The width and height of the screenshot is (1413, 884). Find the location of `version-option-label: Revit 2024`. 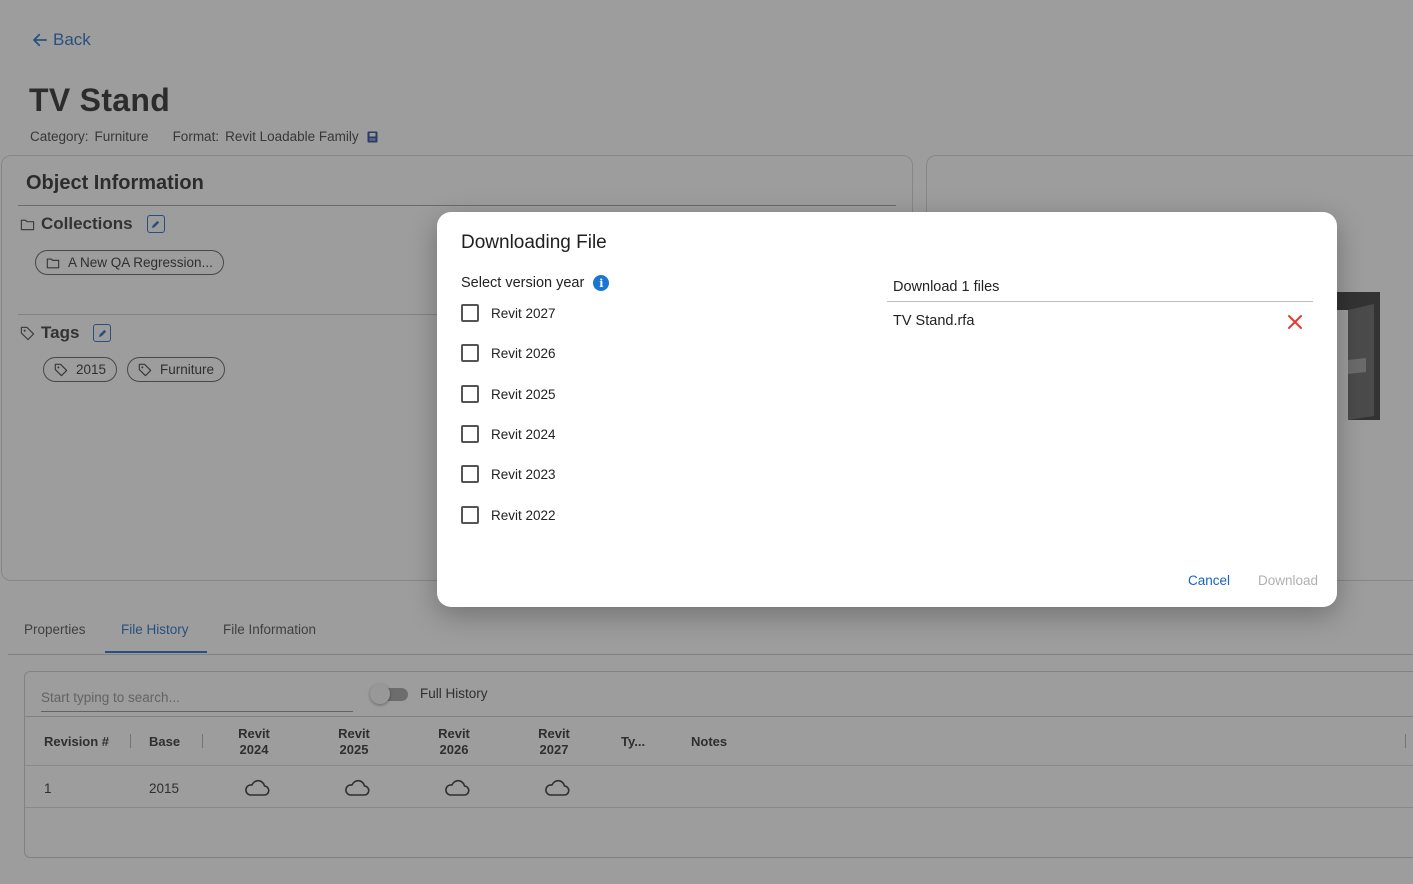

version-option-label: Revit 2024 is located at coordinates (523, 434).